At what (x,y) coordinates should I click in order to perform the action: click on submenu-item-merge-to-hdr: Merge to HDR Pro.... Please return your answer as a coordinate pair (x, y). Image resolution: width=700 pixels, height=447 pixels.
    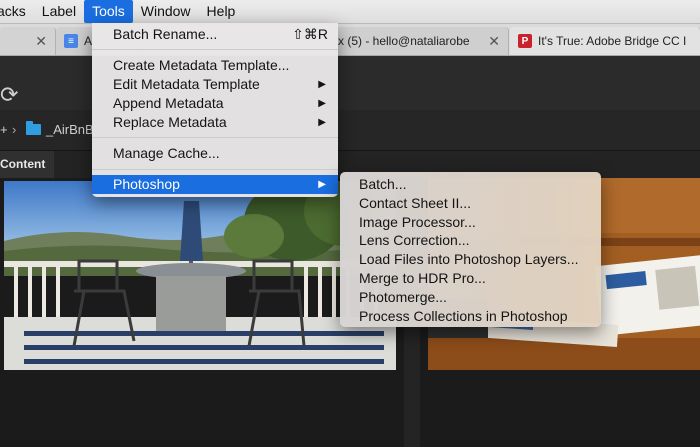
    Looking at the image, I should click on (470, 278).